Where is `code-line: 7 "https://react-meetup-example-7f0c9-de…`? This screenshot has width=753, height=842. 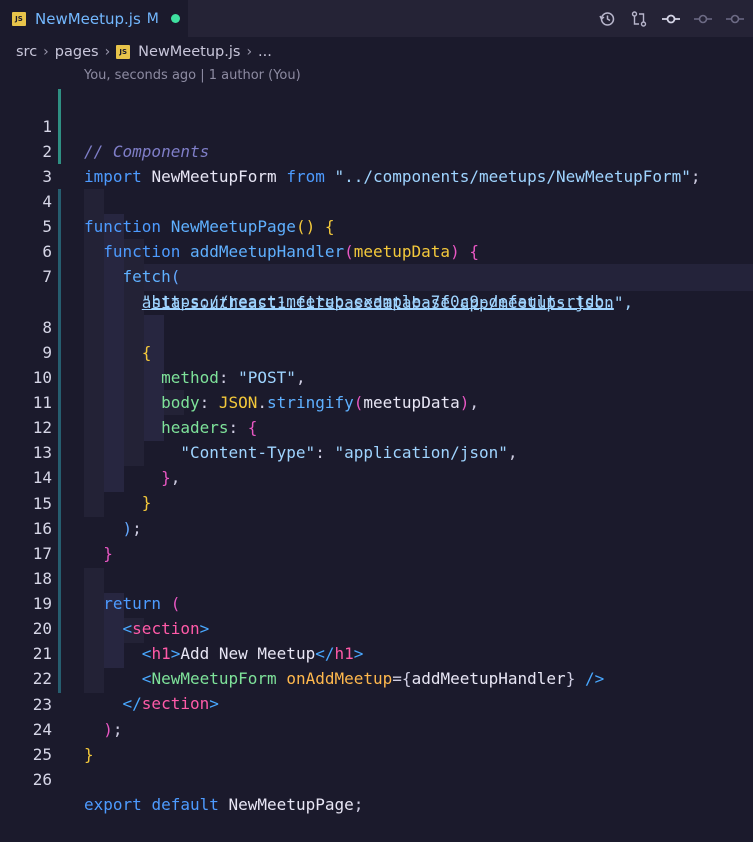 code-line: 7 "https://react-meetup-example-7f0c9-de… is located at coordinates (376, 275).